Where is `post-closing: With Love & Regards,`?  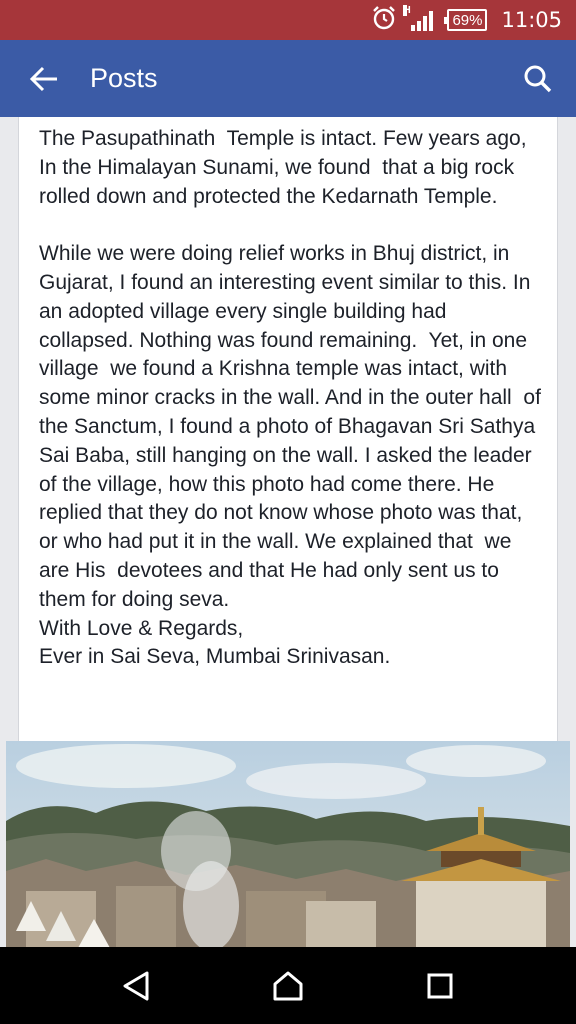
post-closing: With Love & Regards, is located at coordinates (141, 628).